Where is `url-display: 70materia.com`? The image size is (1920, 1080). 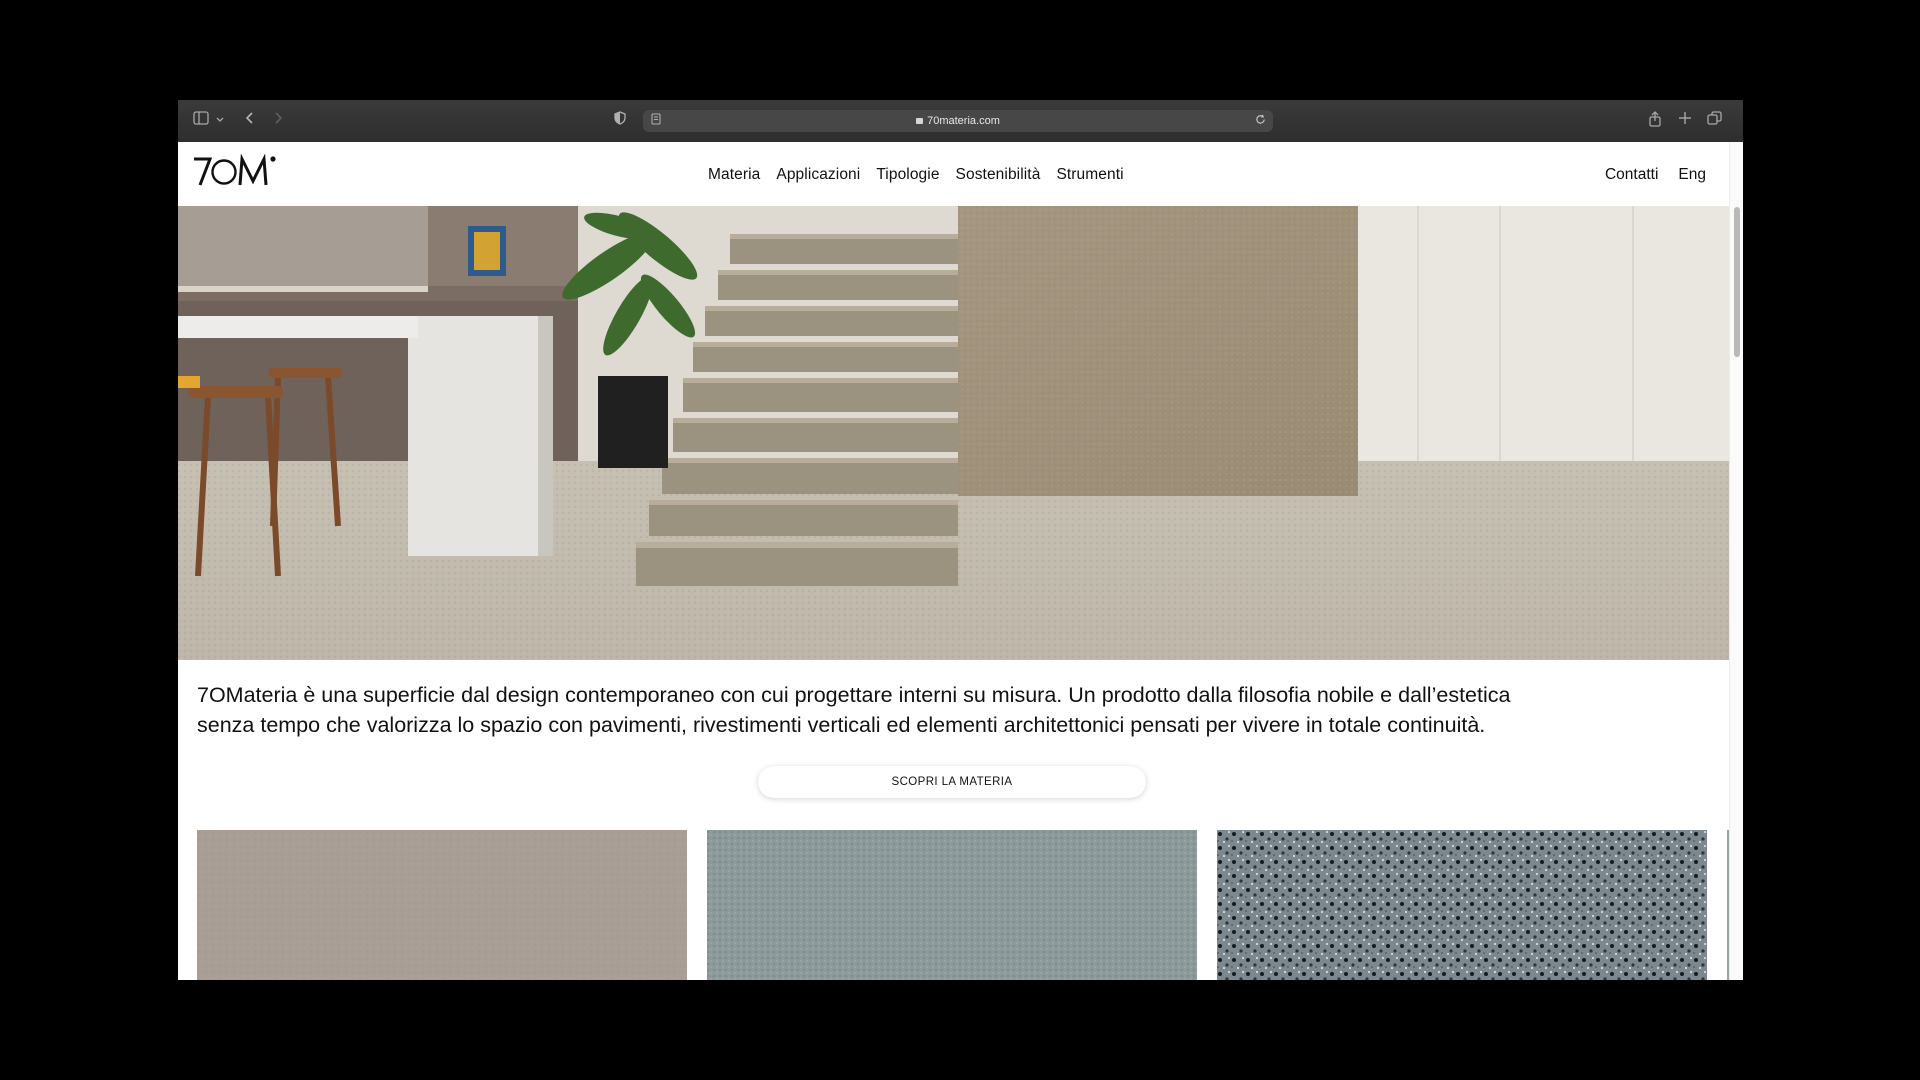
url-display: 70materia.com is located at coordinates (958, 121).